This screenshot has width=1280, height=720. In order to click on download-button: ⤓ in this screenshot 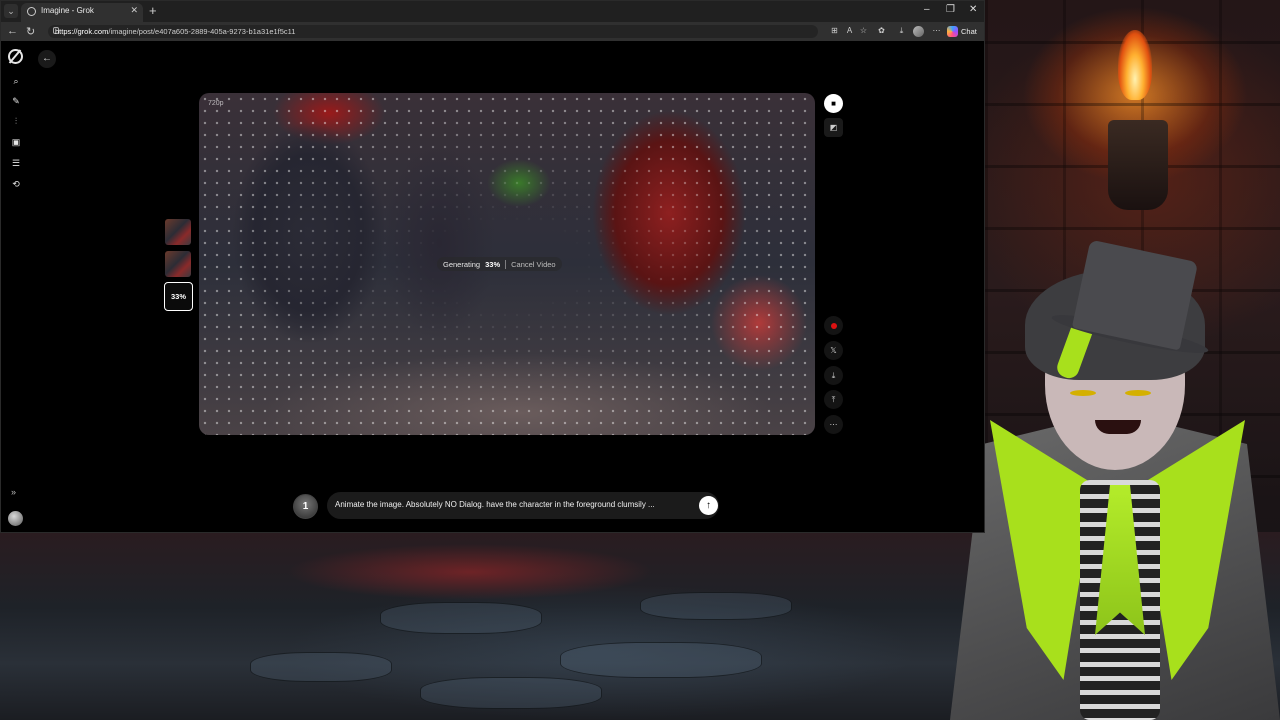, I will do `click(833, 375)`.